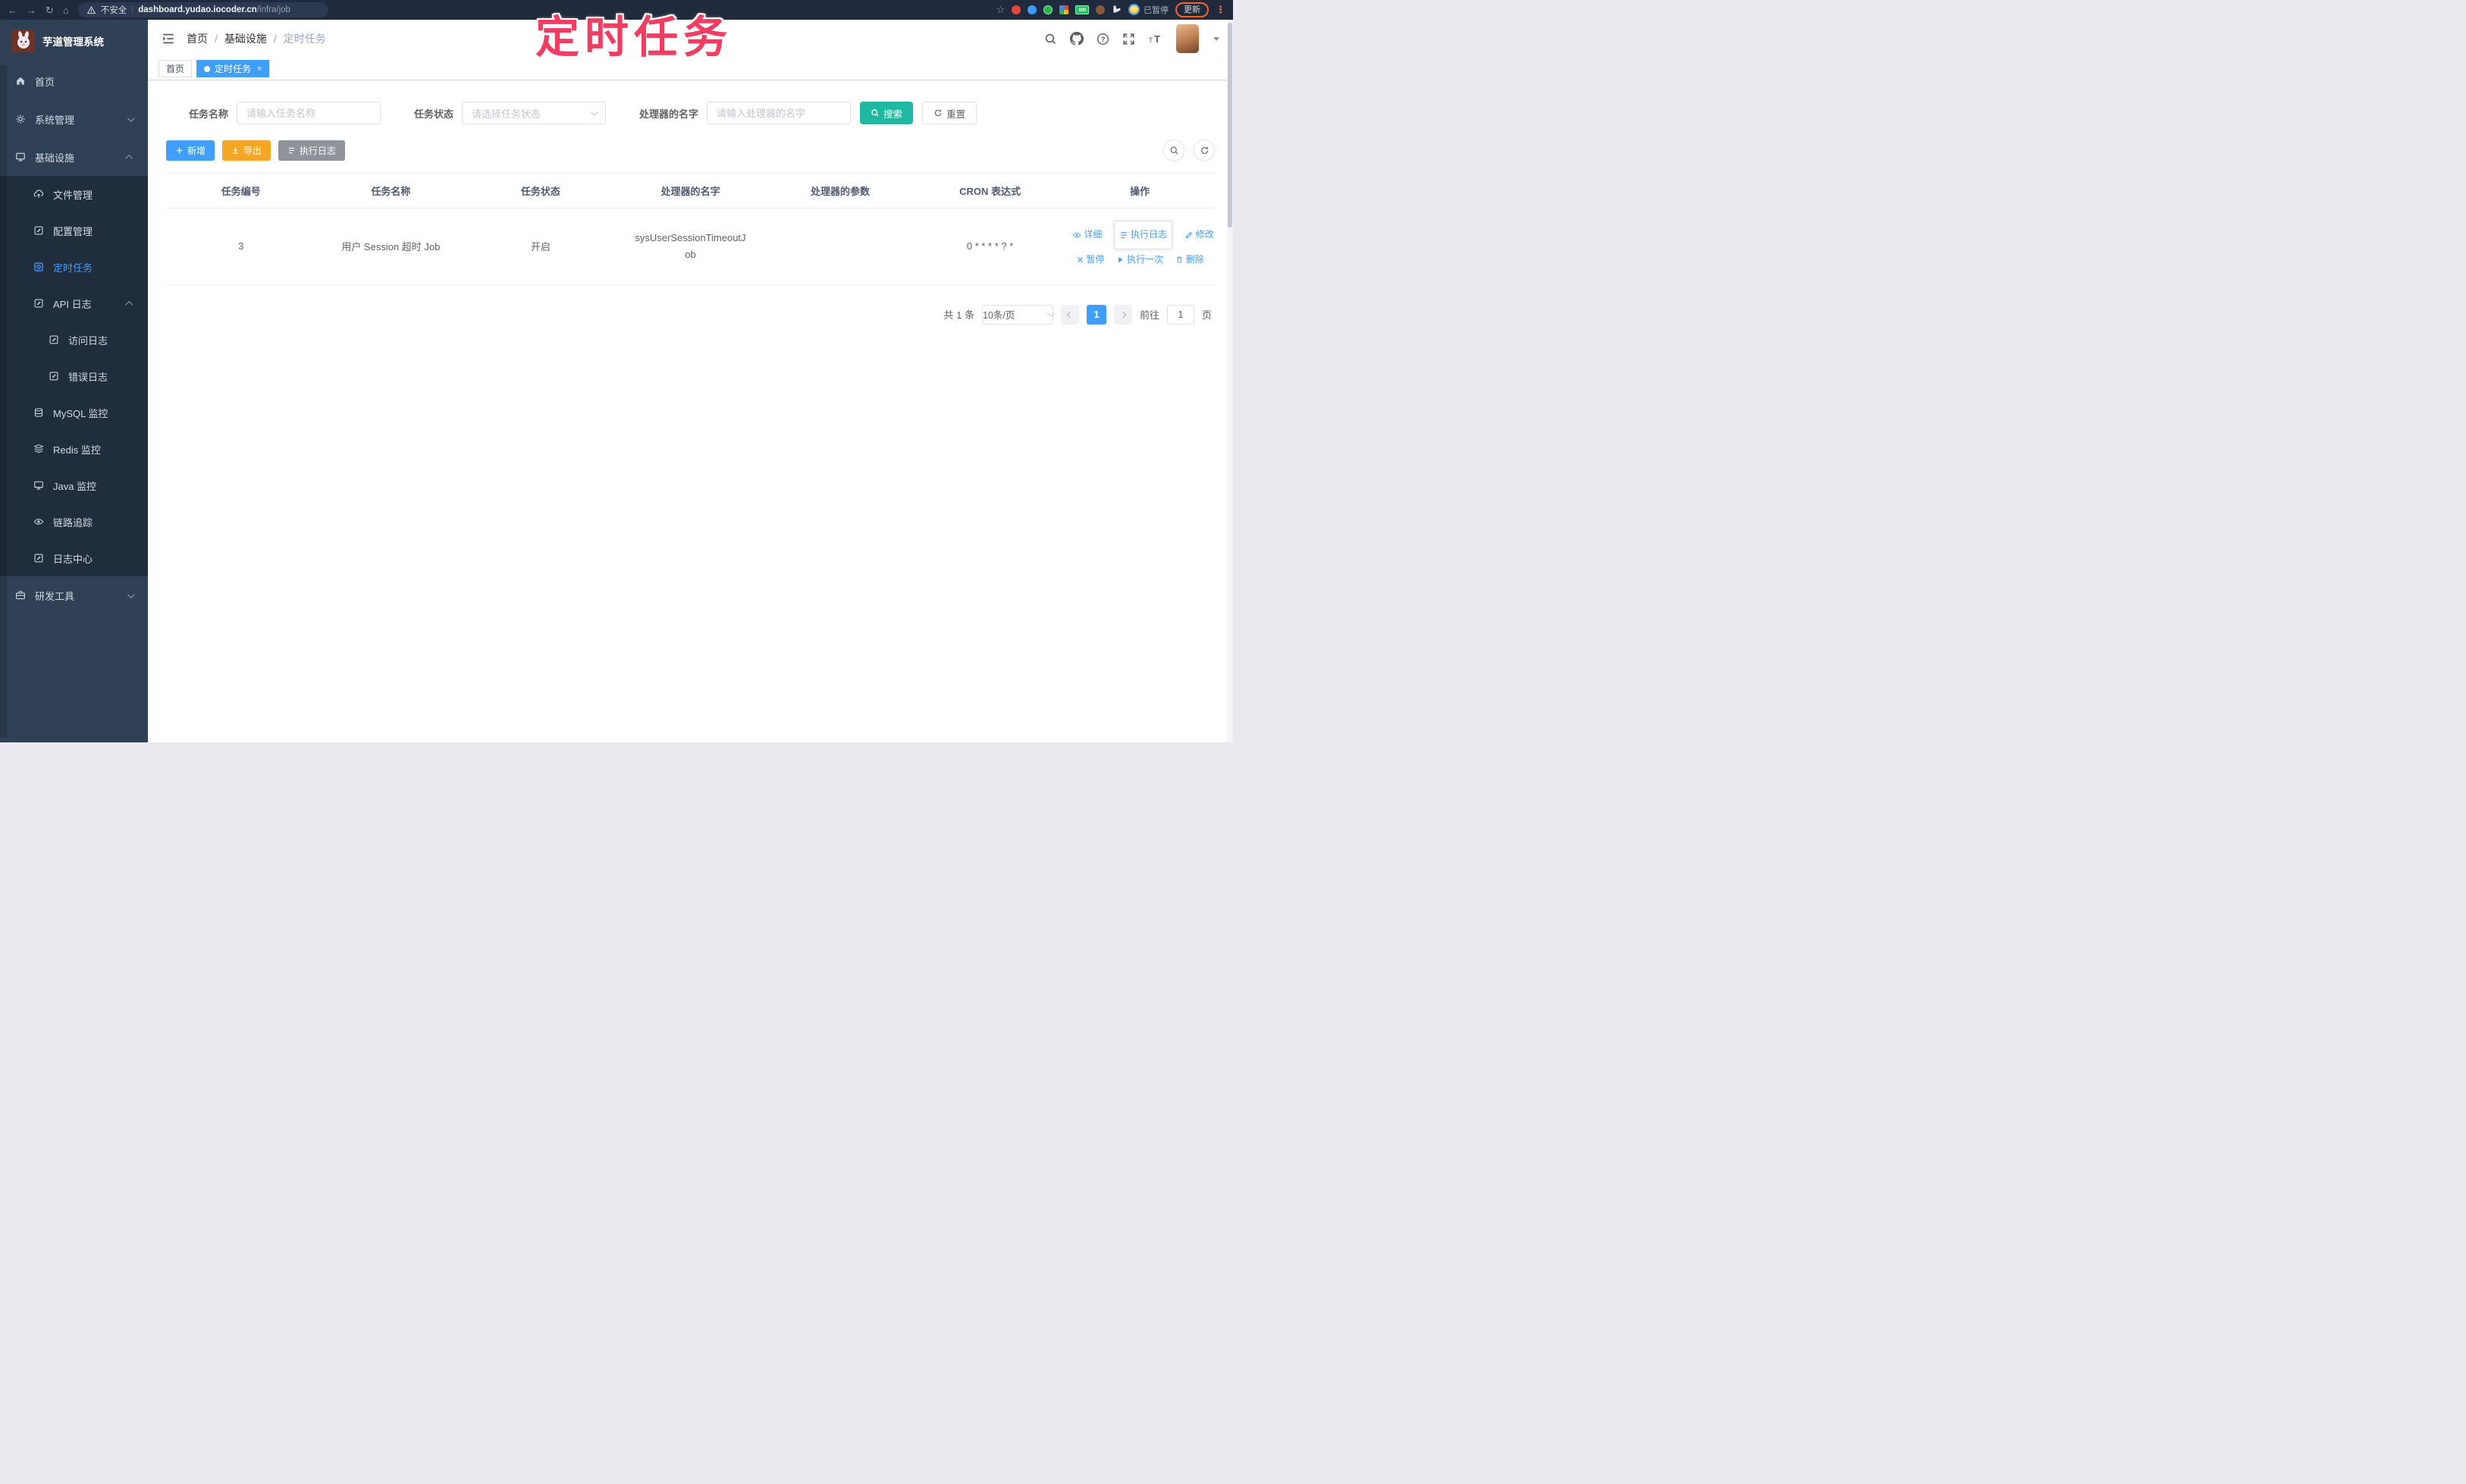 Image resolution: width=2466 pixels, height=1484 pixels. I want to click on page-size-select: 10条/页, so click(1018, 315).